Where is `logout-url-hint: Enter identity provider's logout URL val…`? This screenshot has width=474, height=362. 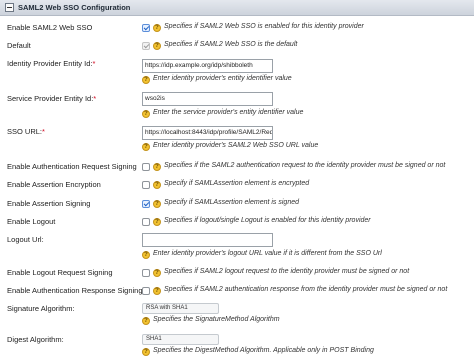 logout-url-hint: Enter identity provider's logout URL val… is located at coordinates (267, 253).